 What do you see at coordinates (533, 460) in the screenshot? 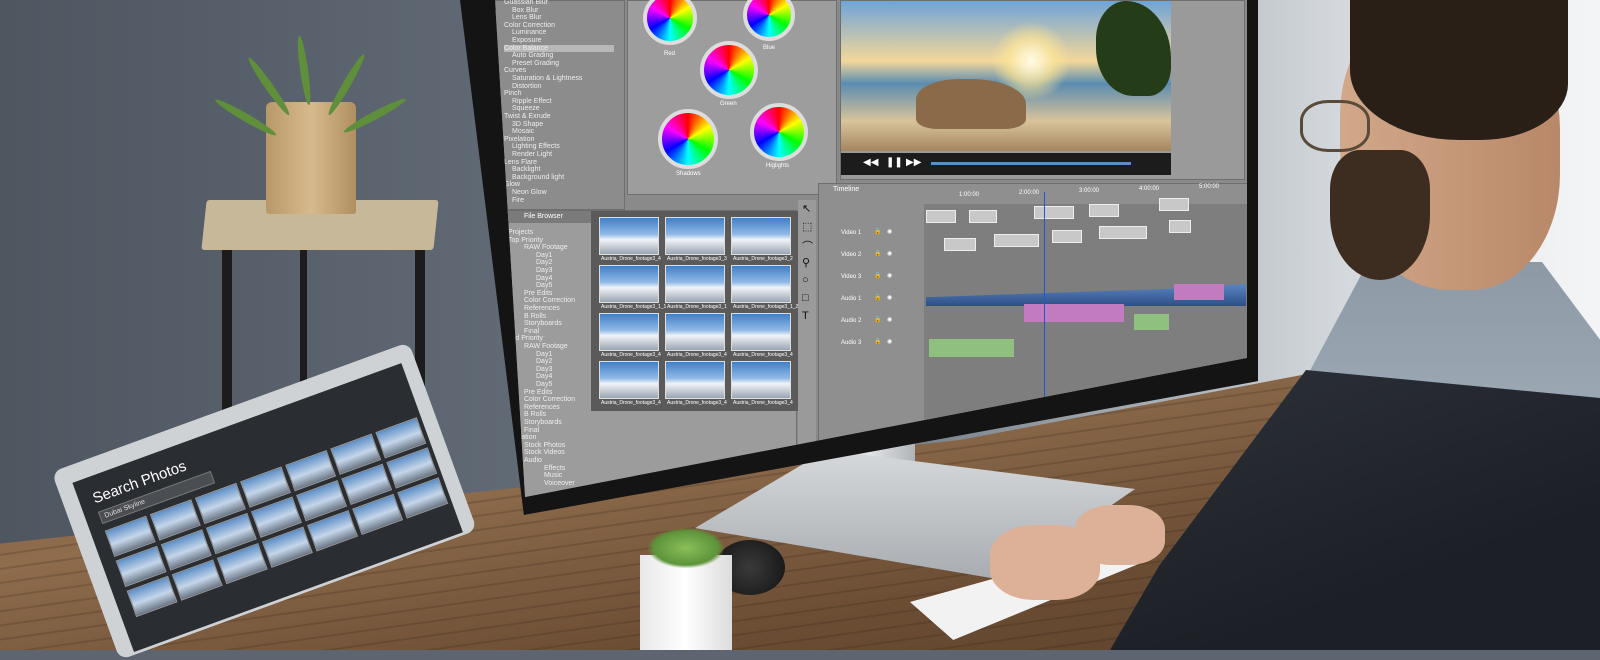
I see `folder-tree-item: Audio` at bounding box center [533, 460].